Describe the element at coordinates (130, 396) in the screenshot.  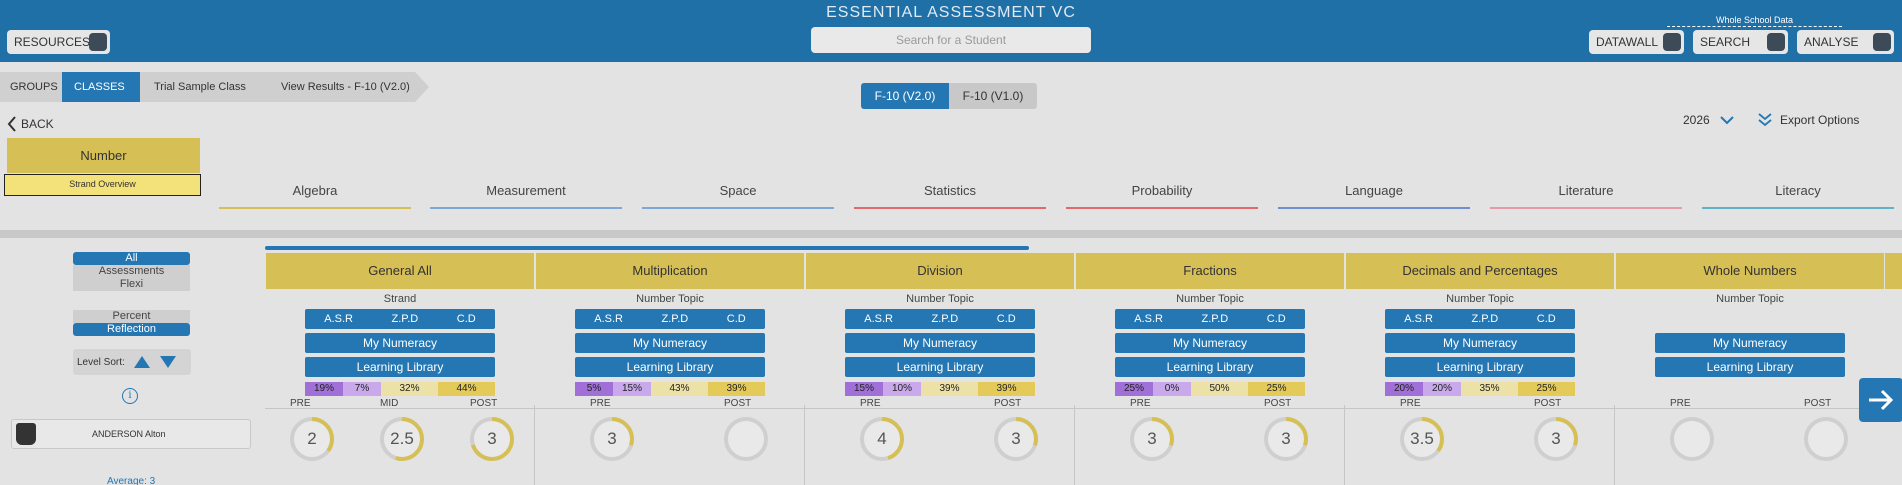
I see `info-icon: i` at that location.